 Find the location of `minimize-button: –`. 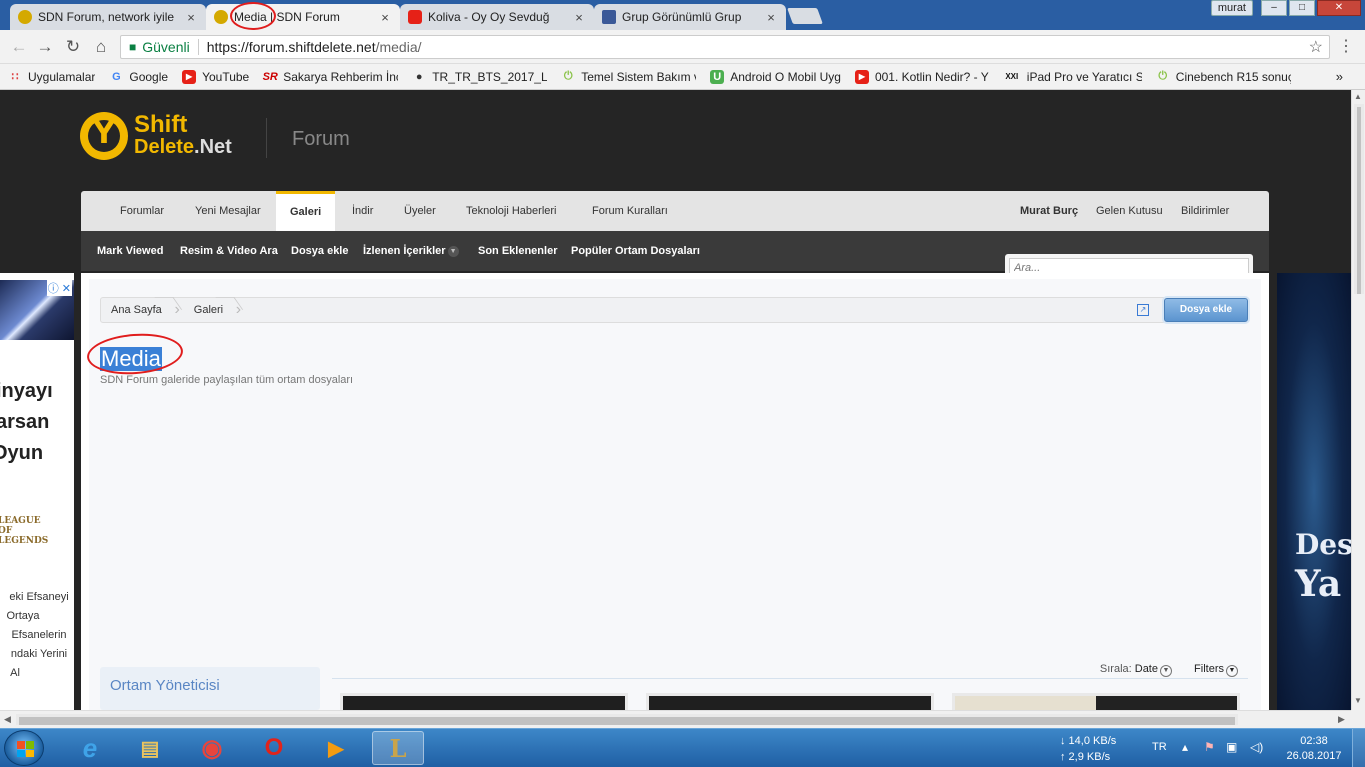

minimize-button: – is located at coordinates (1274, 8).